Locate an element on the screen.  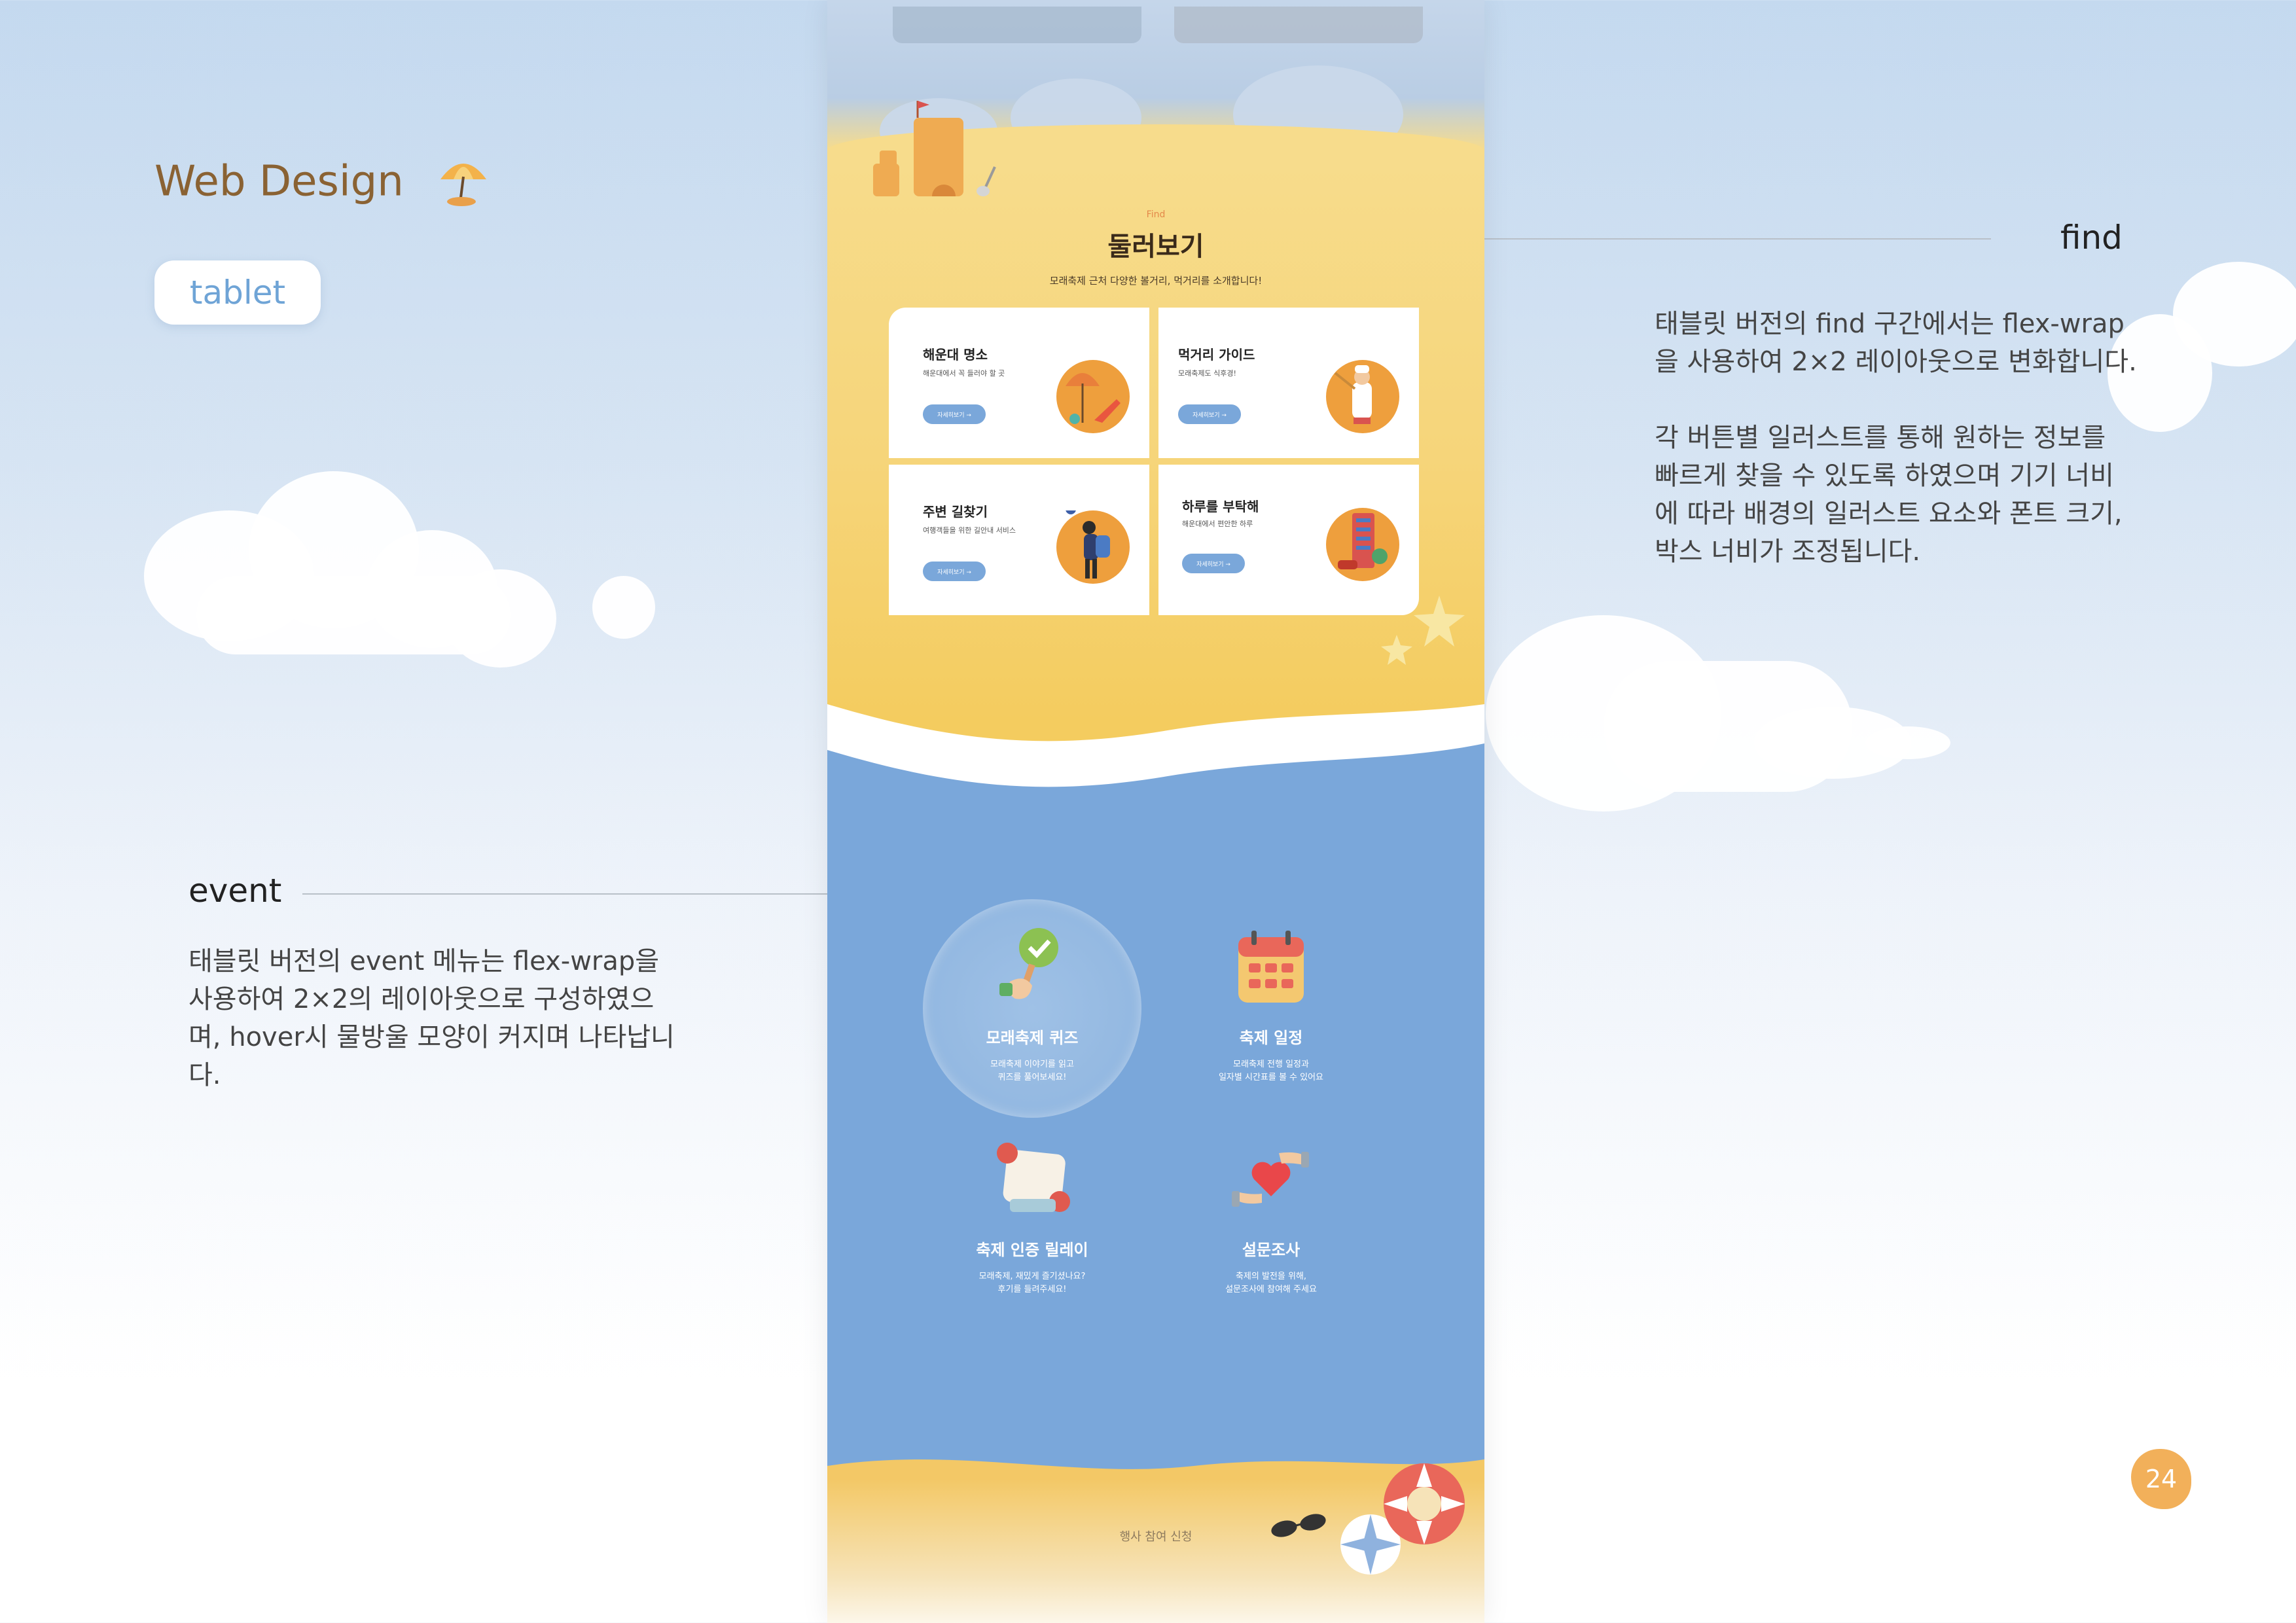
calendar-icon is located at coordinates (1271, 969).